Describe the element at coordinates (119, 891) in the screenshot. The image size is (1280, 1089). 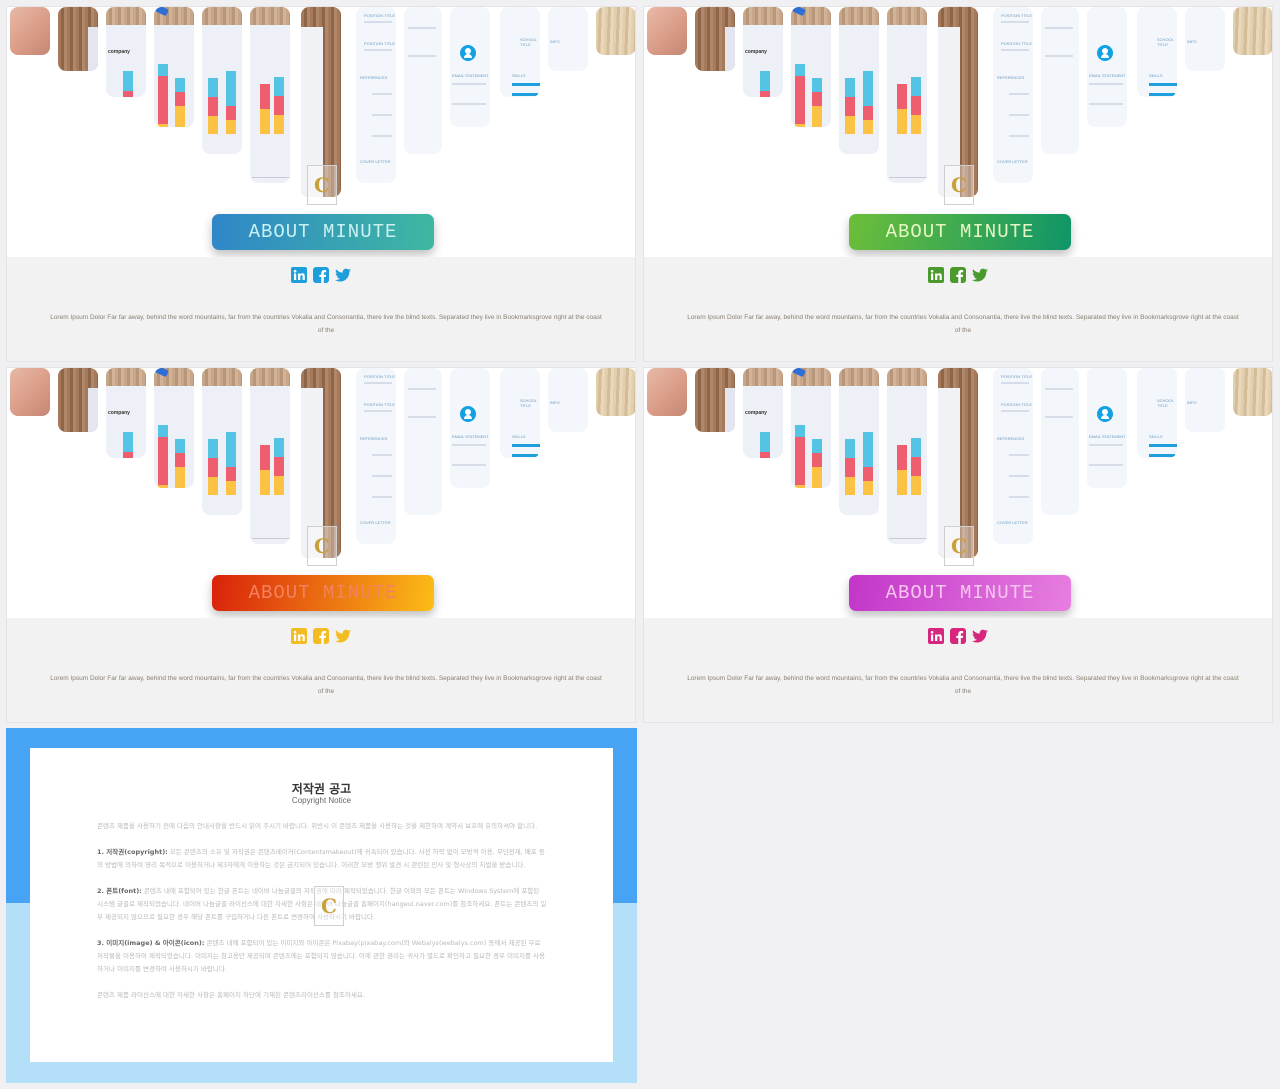
I see `copyright-section-heading: 2. 폰트(font):` at that location.